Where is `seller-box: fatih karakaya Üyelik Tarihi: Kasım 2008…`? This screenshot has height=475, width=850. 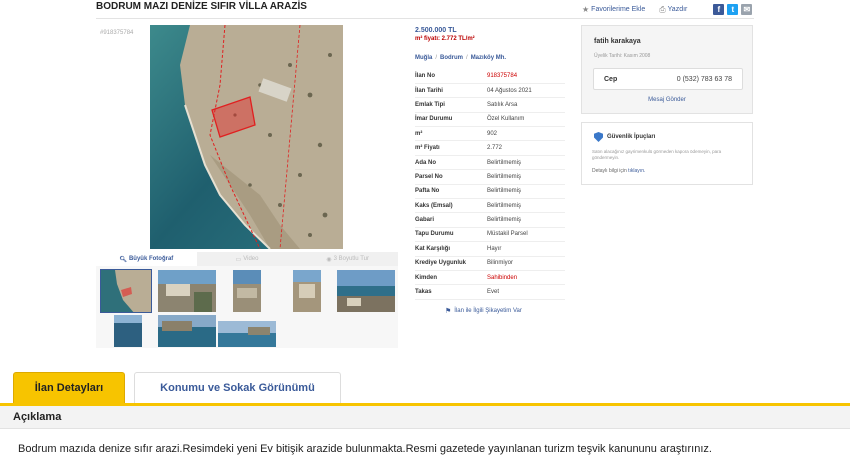
seller-box: fatih karakaya Üyelik Tarihi: Kasım 2008… is located at coordinates (667, 69).